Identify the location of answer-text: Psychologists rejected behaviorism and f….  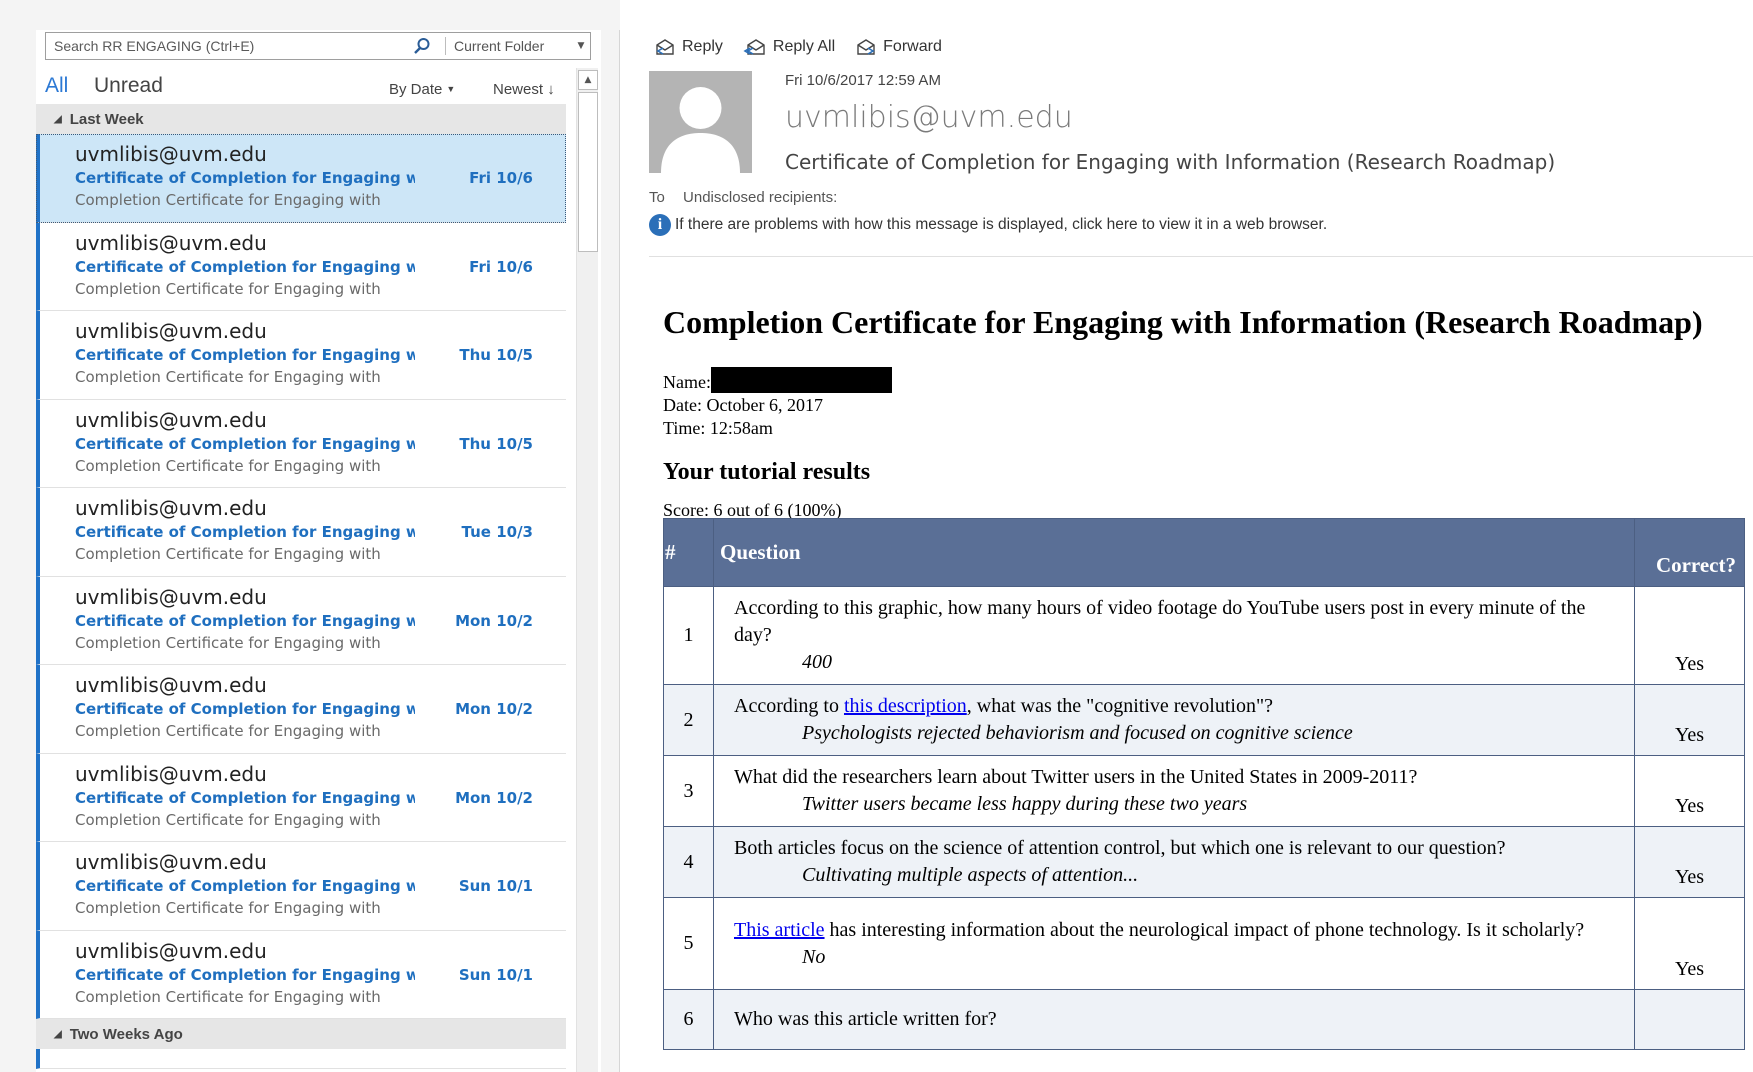
(1077, 733).